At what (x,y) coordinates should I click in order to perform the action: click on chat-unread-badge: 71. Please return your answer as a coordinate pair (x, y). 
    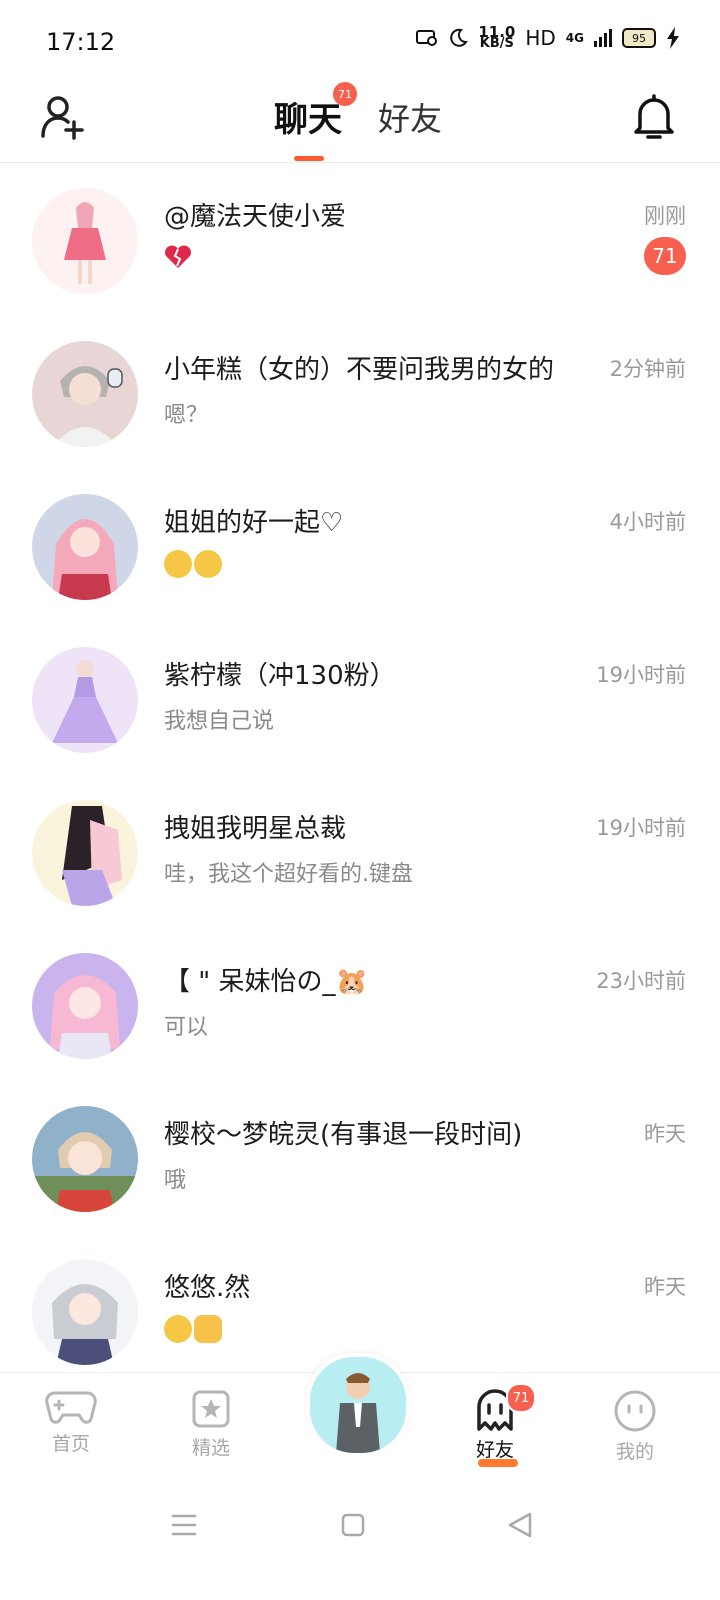
    Looking at the image, I should click on (345, 94).